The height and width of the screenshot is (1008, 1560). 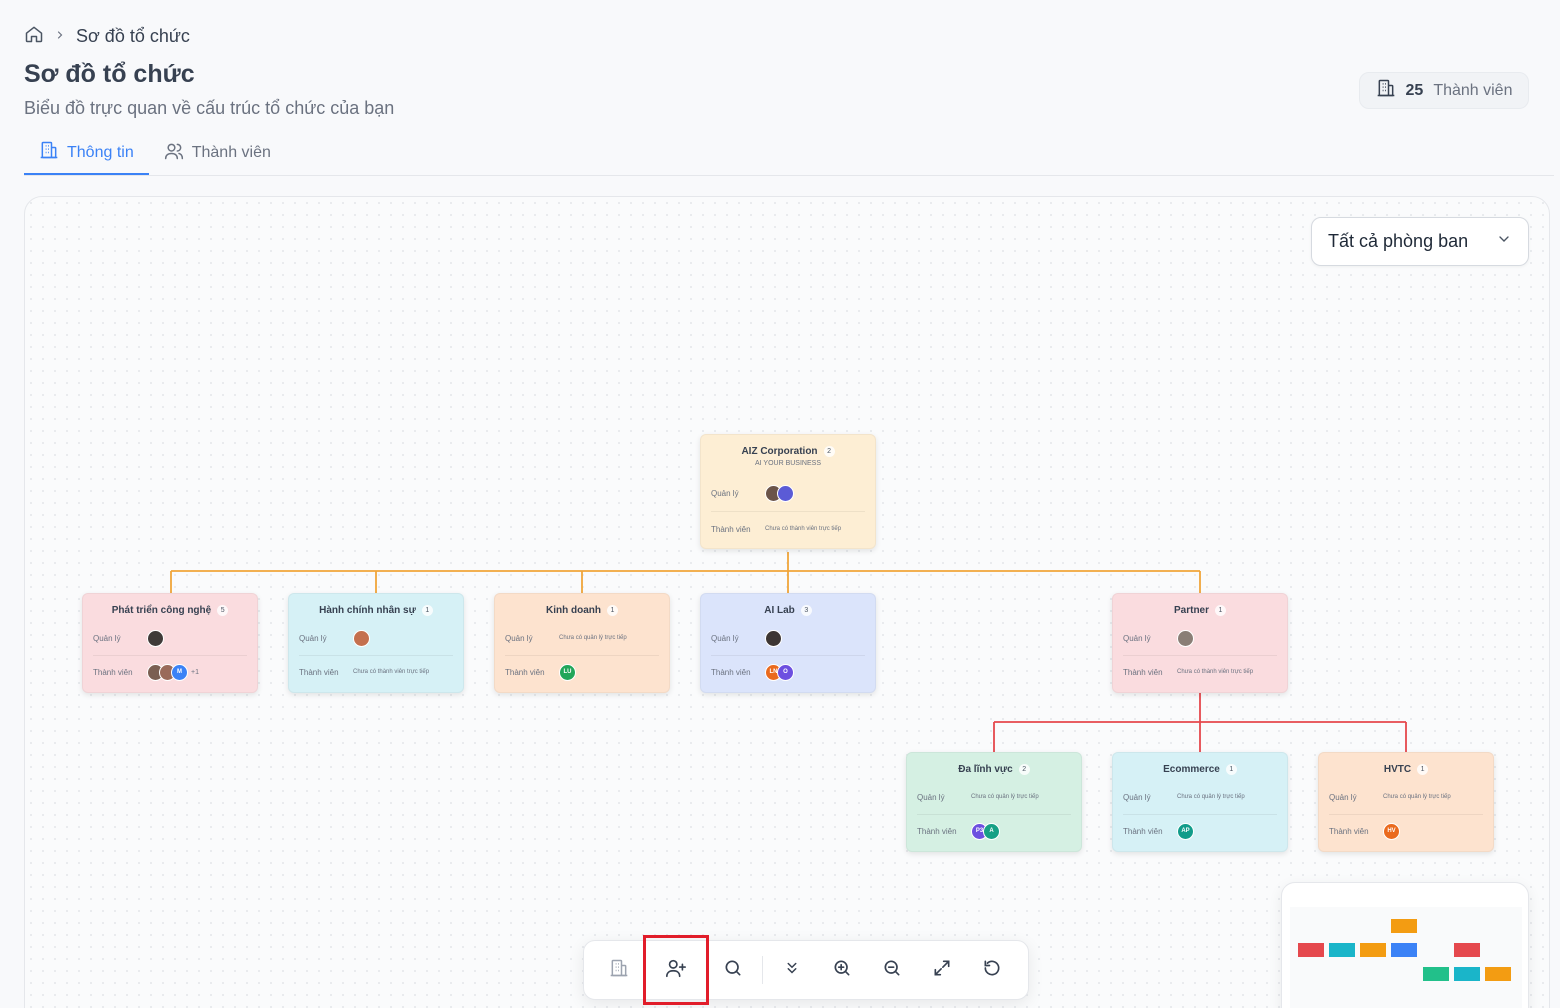 What do you see at coordinates (779, 451) in the screenshot?
I see `node-title: AIZ Corporation` at bounding box center [779, 451].